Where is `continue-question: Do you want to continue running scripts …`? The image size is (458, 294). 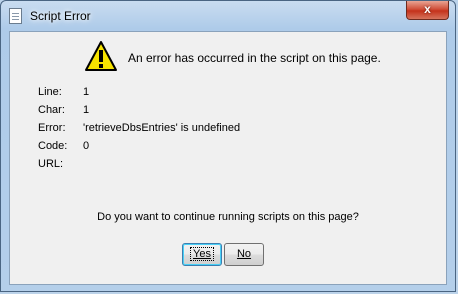
continue-question: Do you want to continue running scripts … is located at coordinates (228, 217).